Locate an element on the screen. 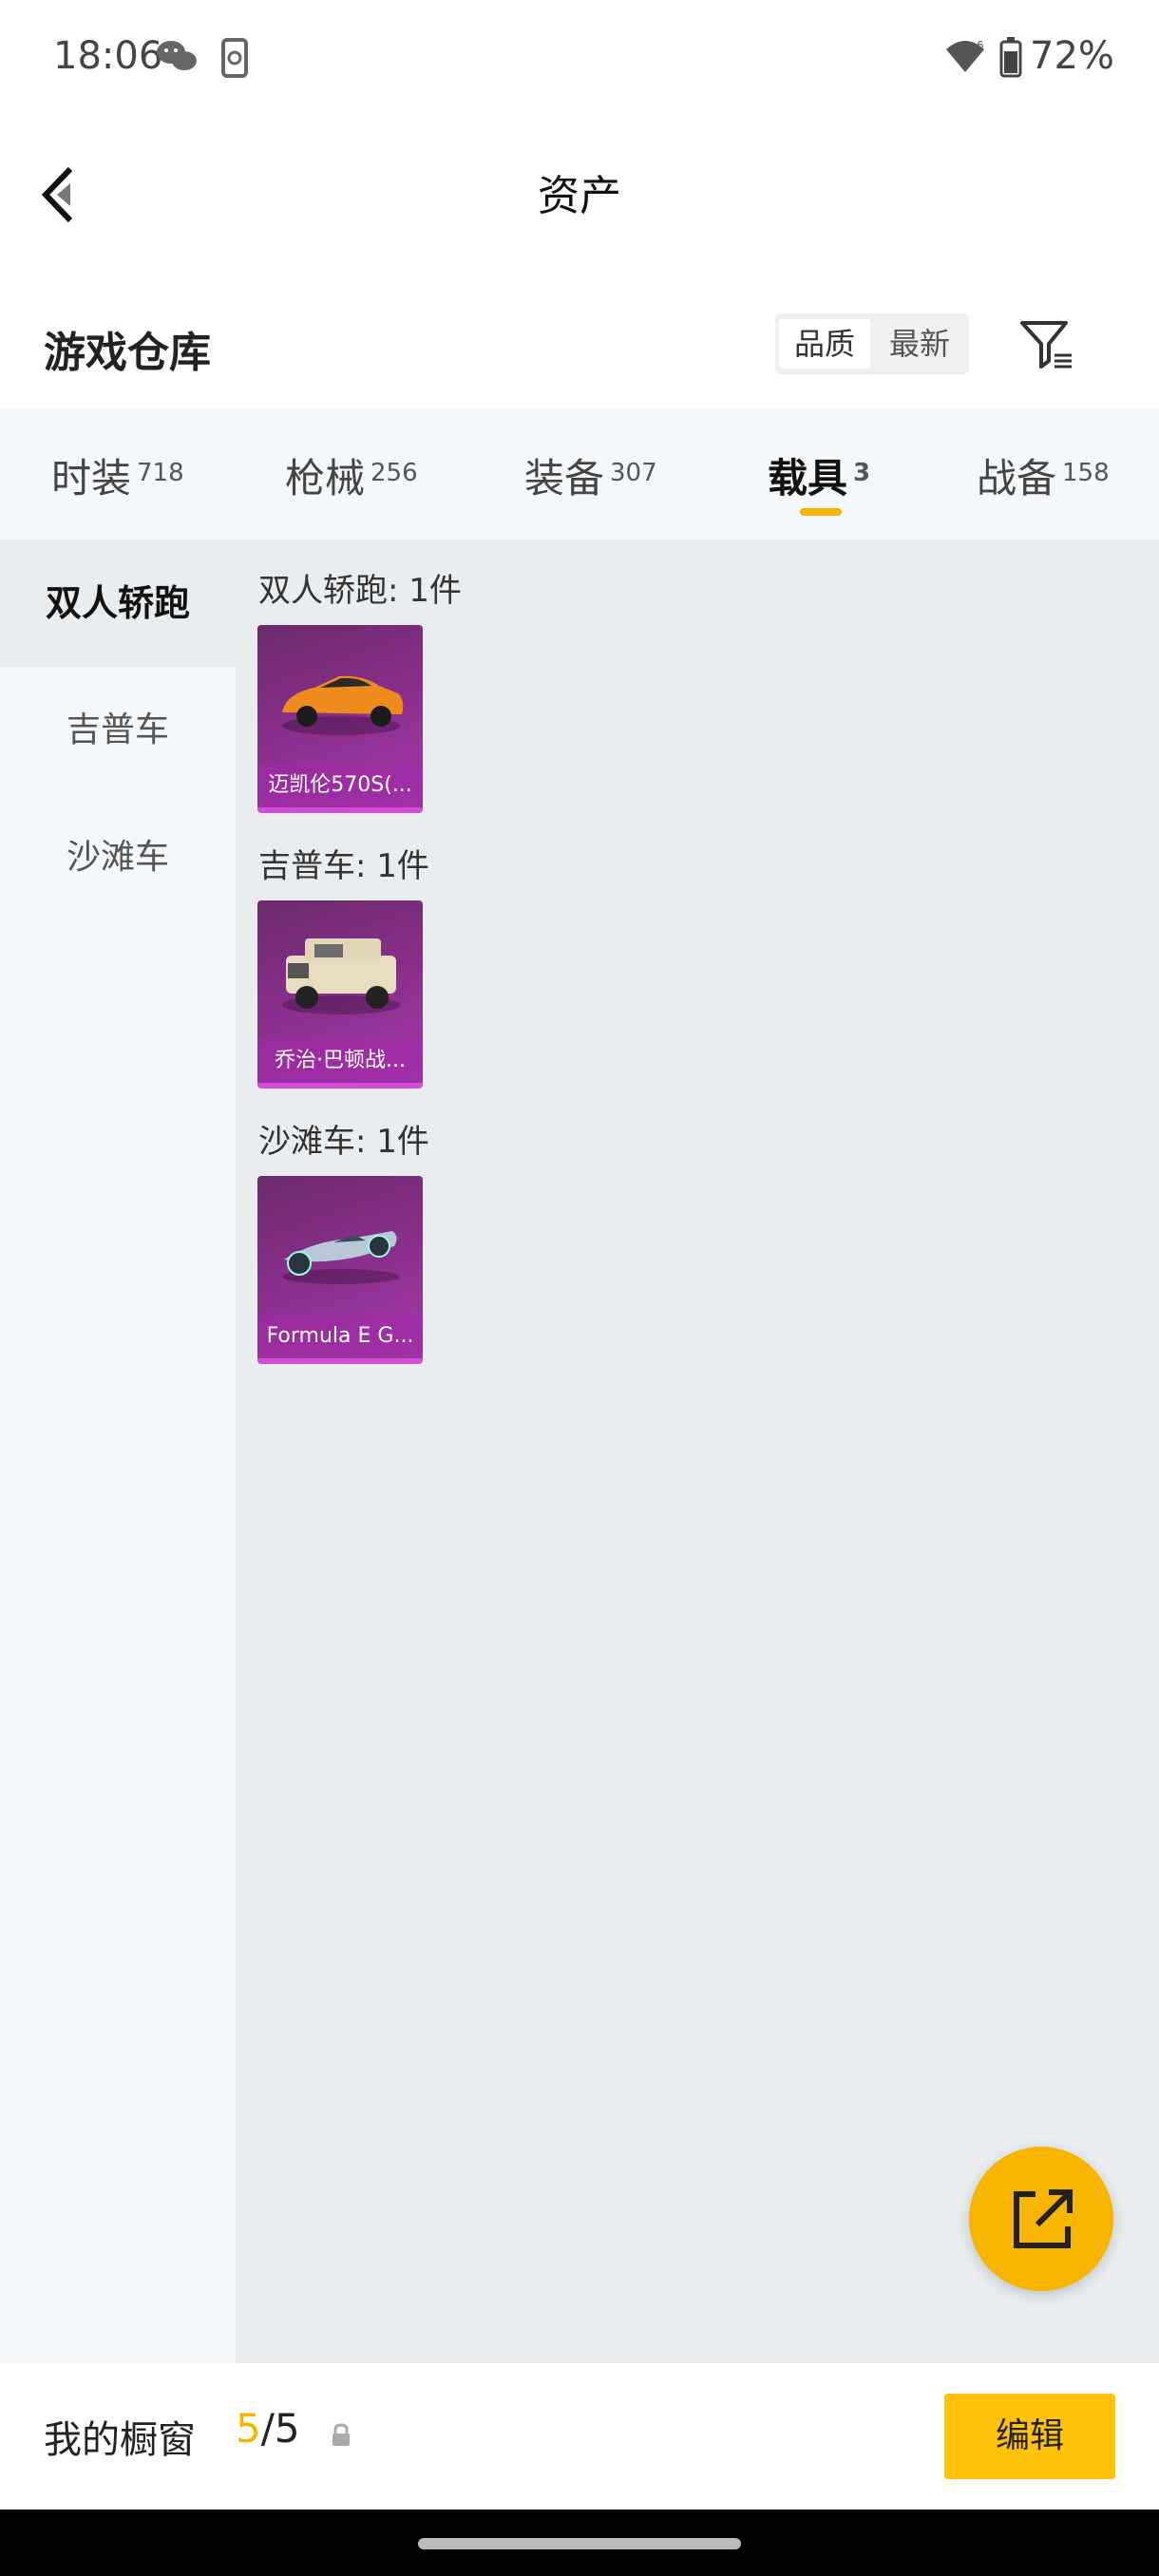 The width and height of the screenshot is (1159, 2576). battery-icon is located at coordinates (1010, 59).